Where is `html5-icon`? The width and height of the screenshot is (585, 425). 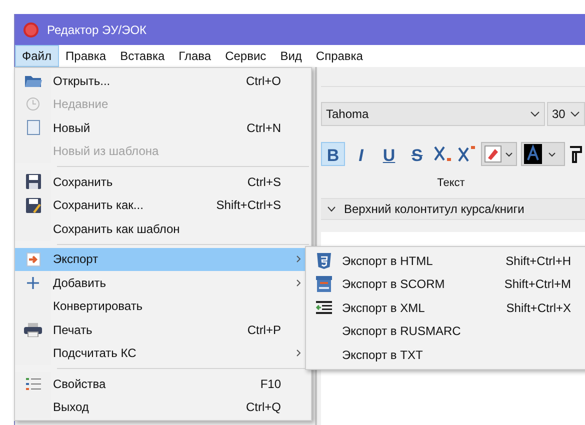
html5-icon is located at coordinates (324, 260).